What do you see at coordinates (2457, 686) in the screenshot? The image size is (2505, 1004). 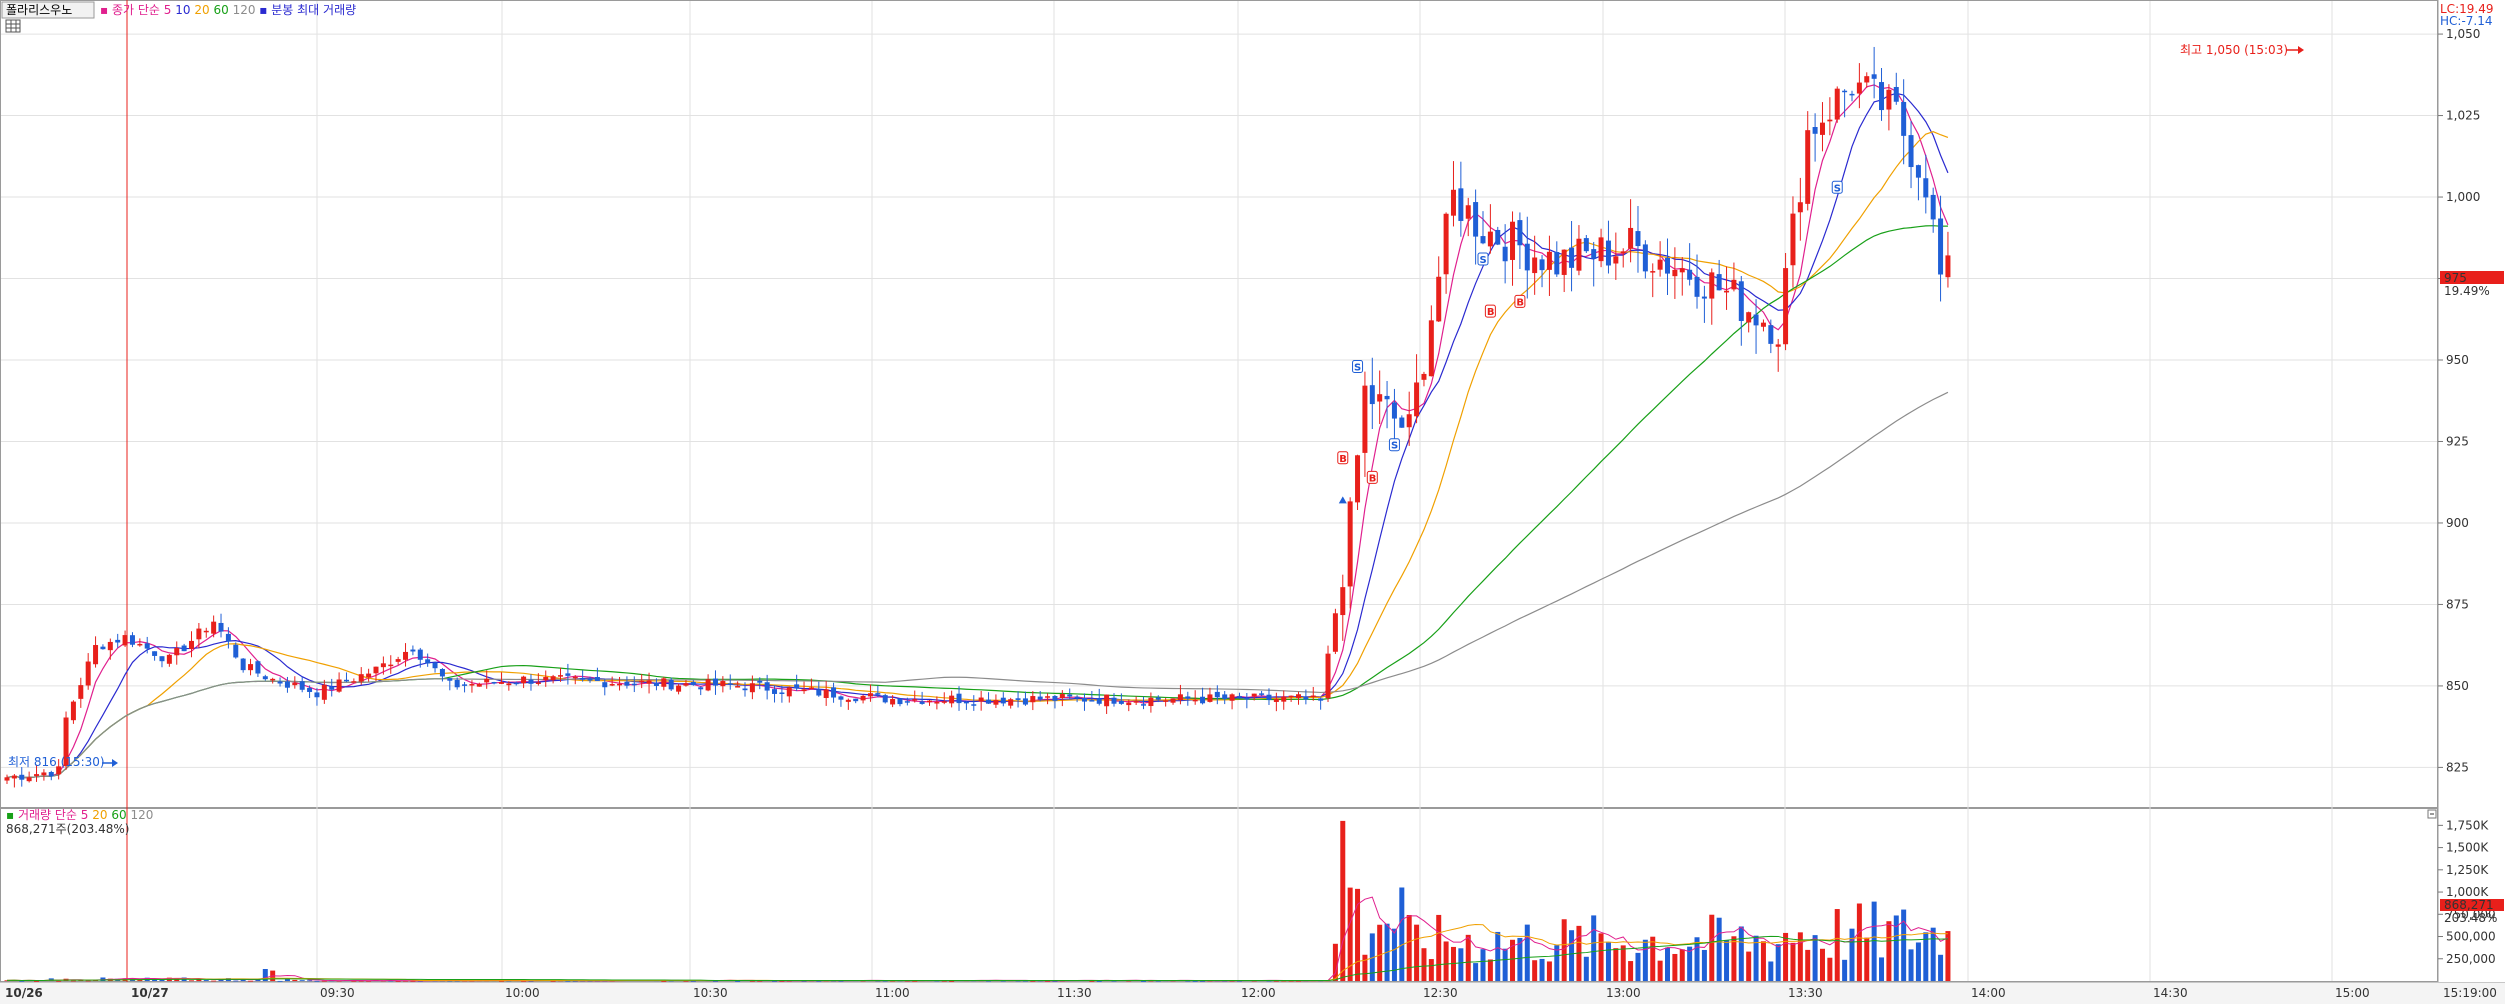 I see `price-tick: 850` at bounding box center [2457, 686].